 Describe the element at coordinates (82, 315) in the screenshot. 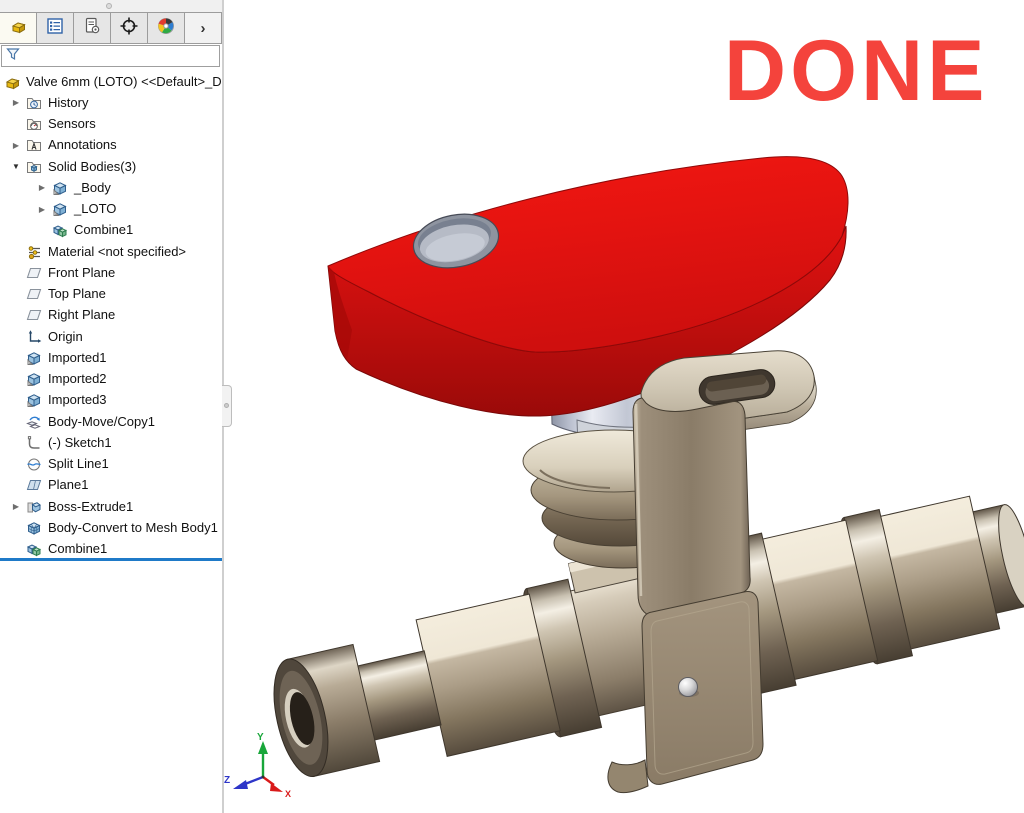

I see `tree-item-label: Right Plane` at that location.